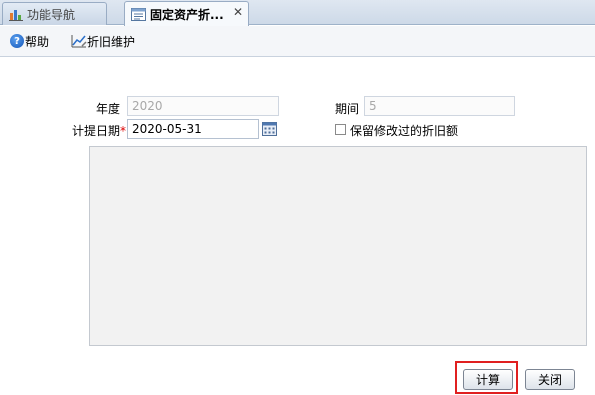  I want to click on help-button: ? 帮助, so click(29, 41).